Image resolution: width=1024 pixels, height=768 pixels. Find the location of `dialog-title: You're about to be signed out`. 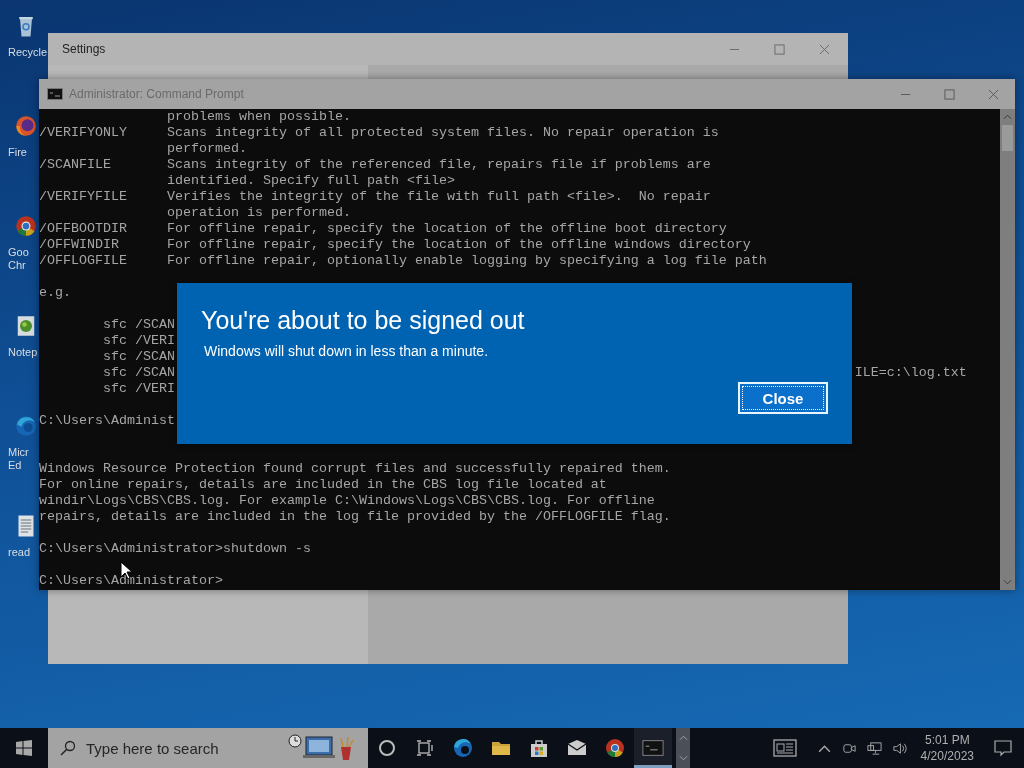

dialog-title: You're about to be signed out is located at coordinates (363, 320).